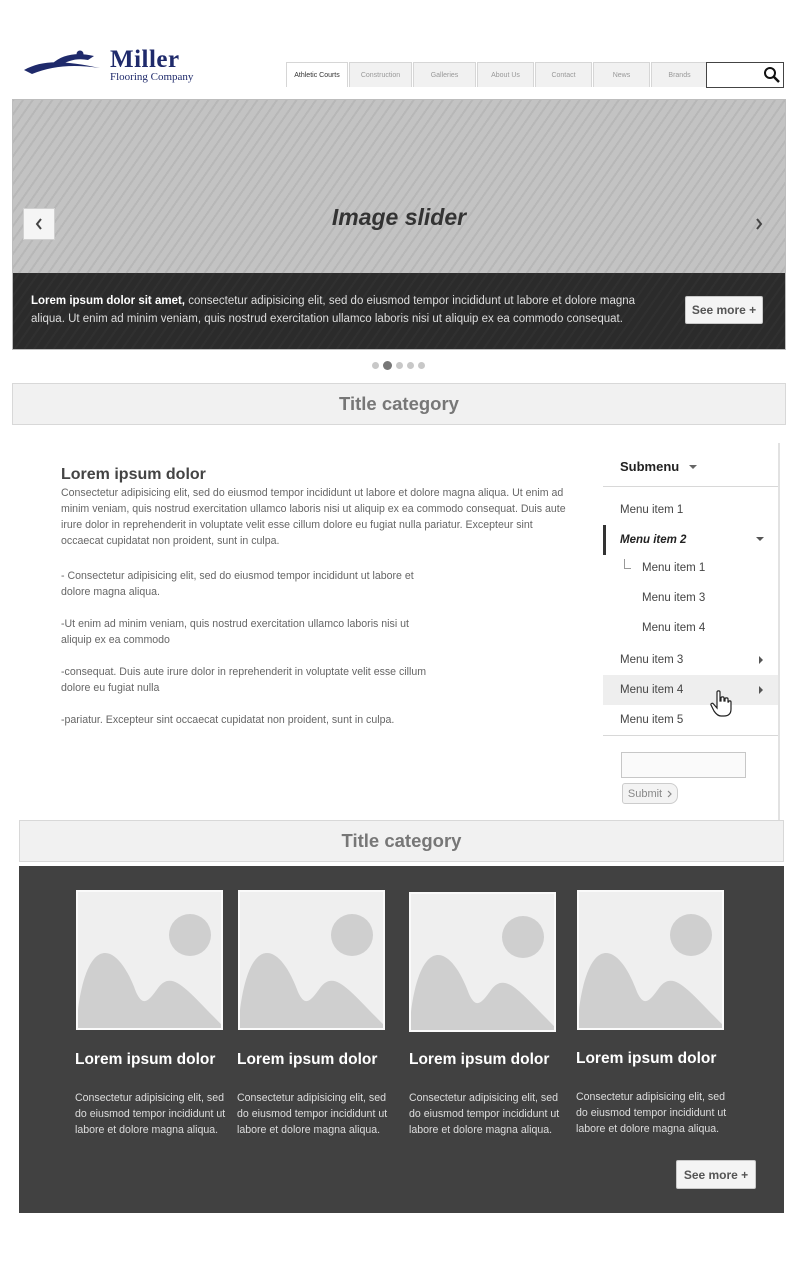 This screenshot has height=1284, width=806. I want to click on submenu-subitem: Menu item 3, so click(690, 598).